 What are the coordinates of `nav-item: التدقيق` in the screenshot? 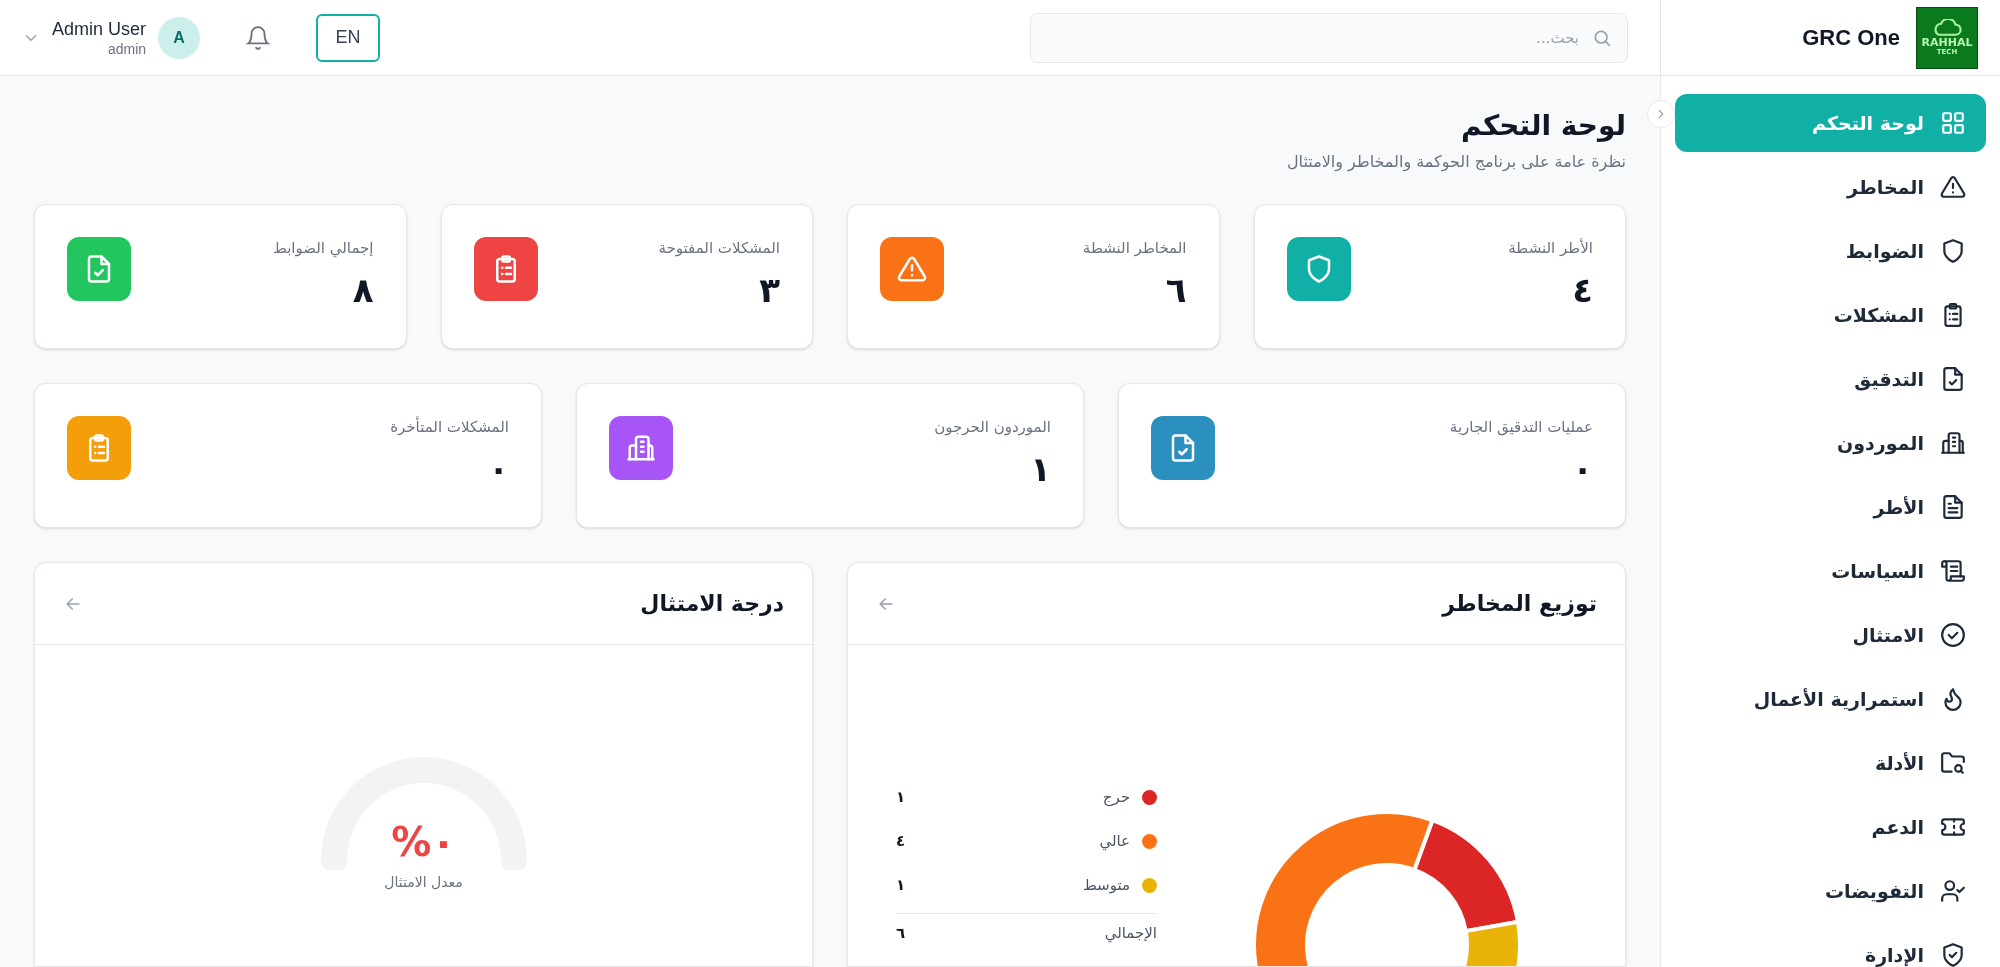 It's located at (1830, 379).